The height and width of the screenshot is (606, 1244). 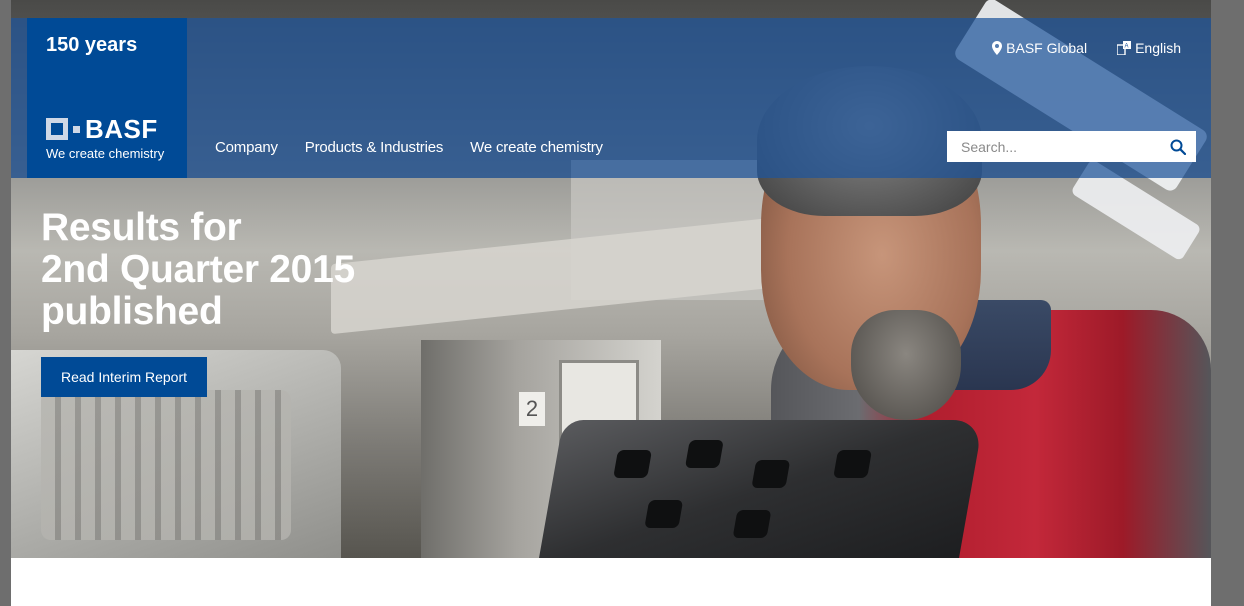 What do you see at coordinates (246, 147) in the screenshot?
I see `nav-item-company: Company` at bounding box center [246, 147].